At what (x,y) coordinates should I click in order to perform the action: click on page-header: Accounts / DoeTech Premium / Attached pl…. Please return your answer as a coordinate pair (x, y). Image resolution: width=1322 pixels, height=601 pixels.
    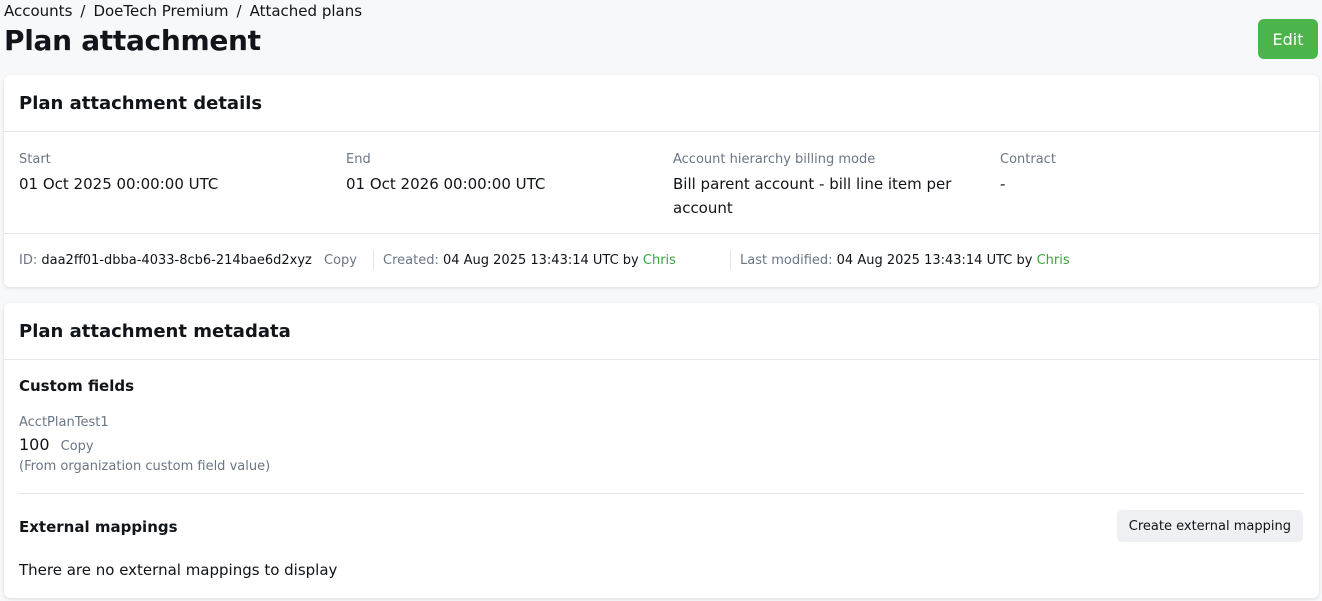
    Looking at the image, I should click on (661, 37).